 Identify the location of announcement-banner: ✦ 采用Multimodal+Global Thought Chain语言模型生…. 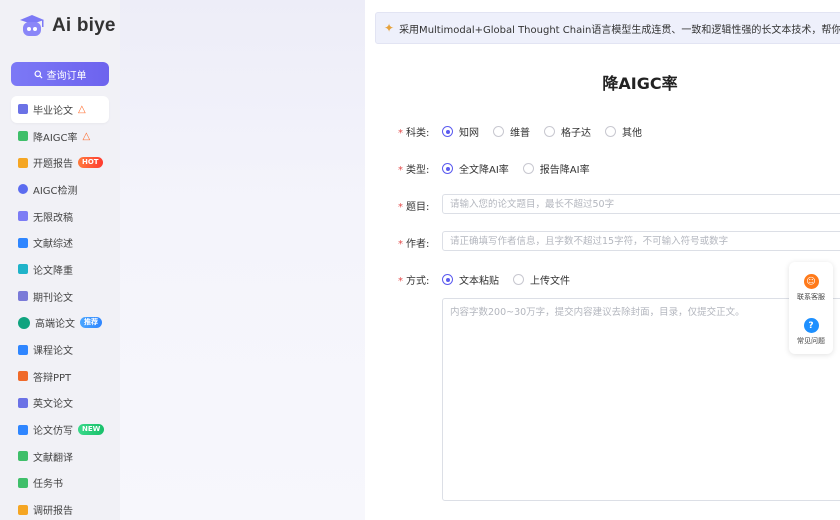
(607, 28).